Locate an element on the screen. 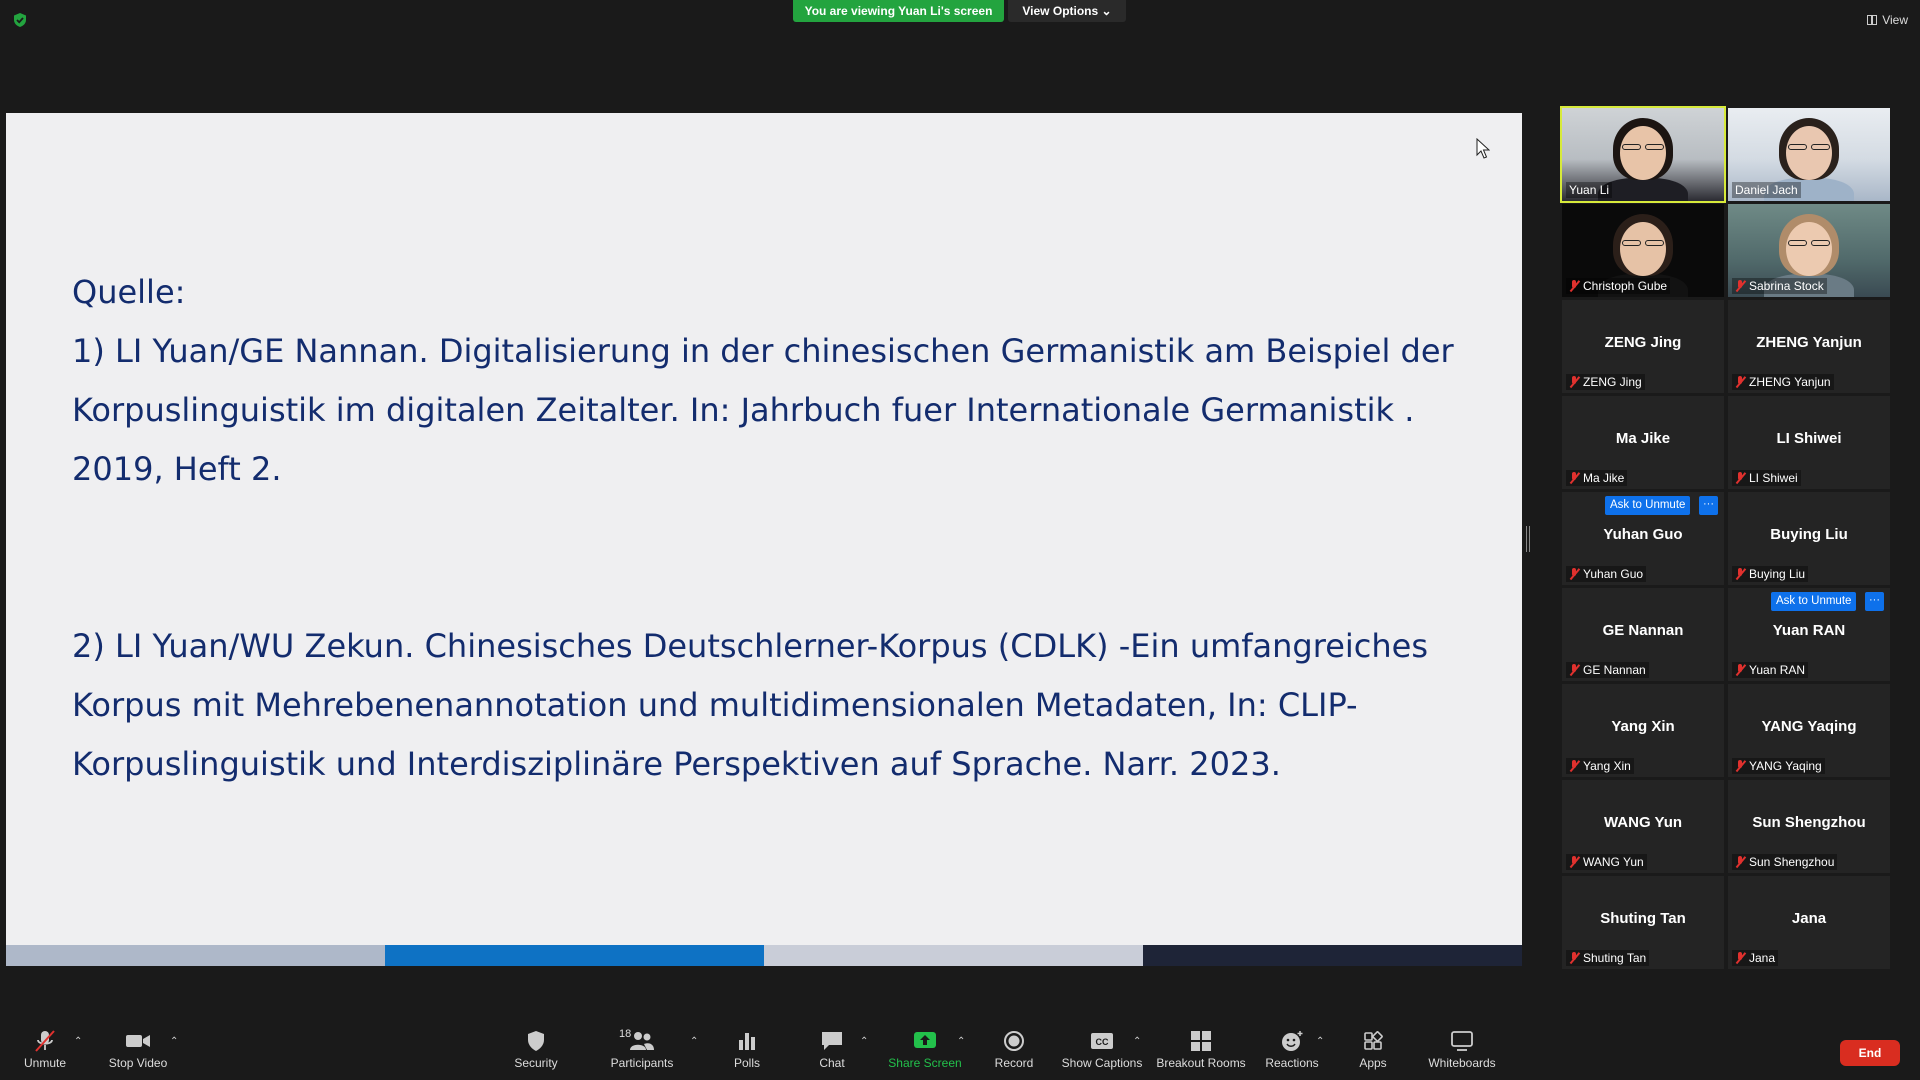  participant-display-name: ZENG Jing is located at coordinates (1643, 342).